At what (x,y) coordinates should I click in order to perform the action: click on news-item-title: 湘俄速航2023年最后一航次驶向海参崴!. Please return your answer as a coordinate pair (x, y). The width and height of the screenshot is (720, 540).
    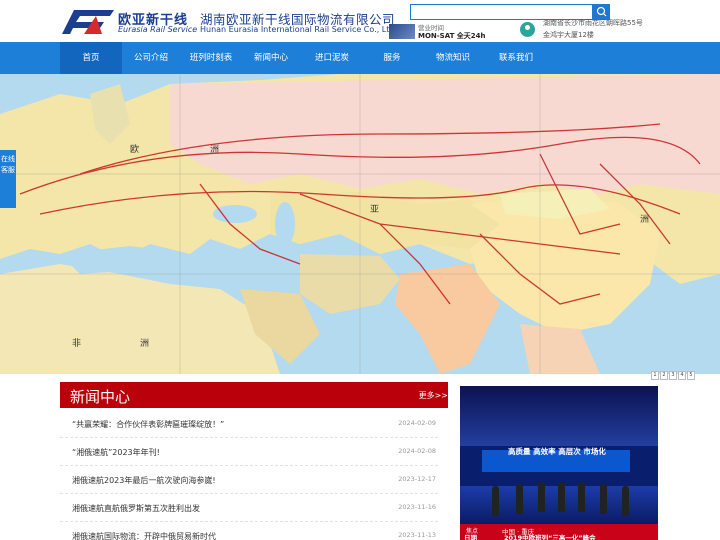
    Looking at the image, I should click on (144, 480).